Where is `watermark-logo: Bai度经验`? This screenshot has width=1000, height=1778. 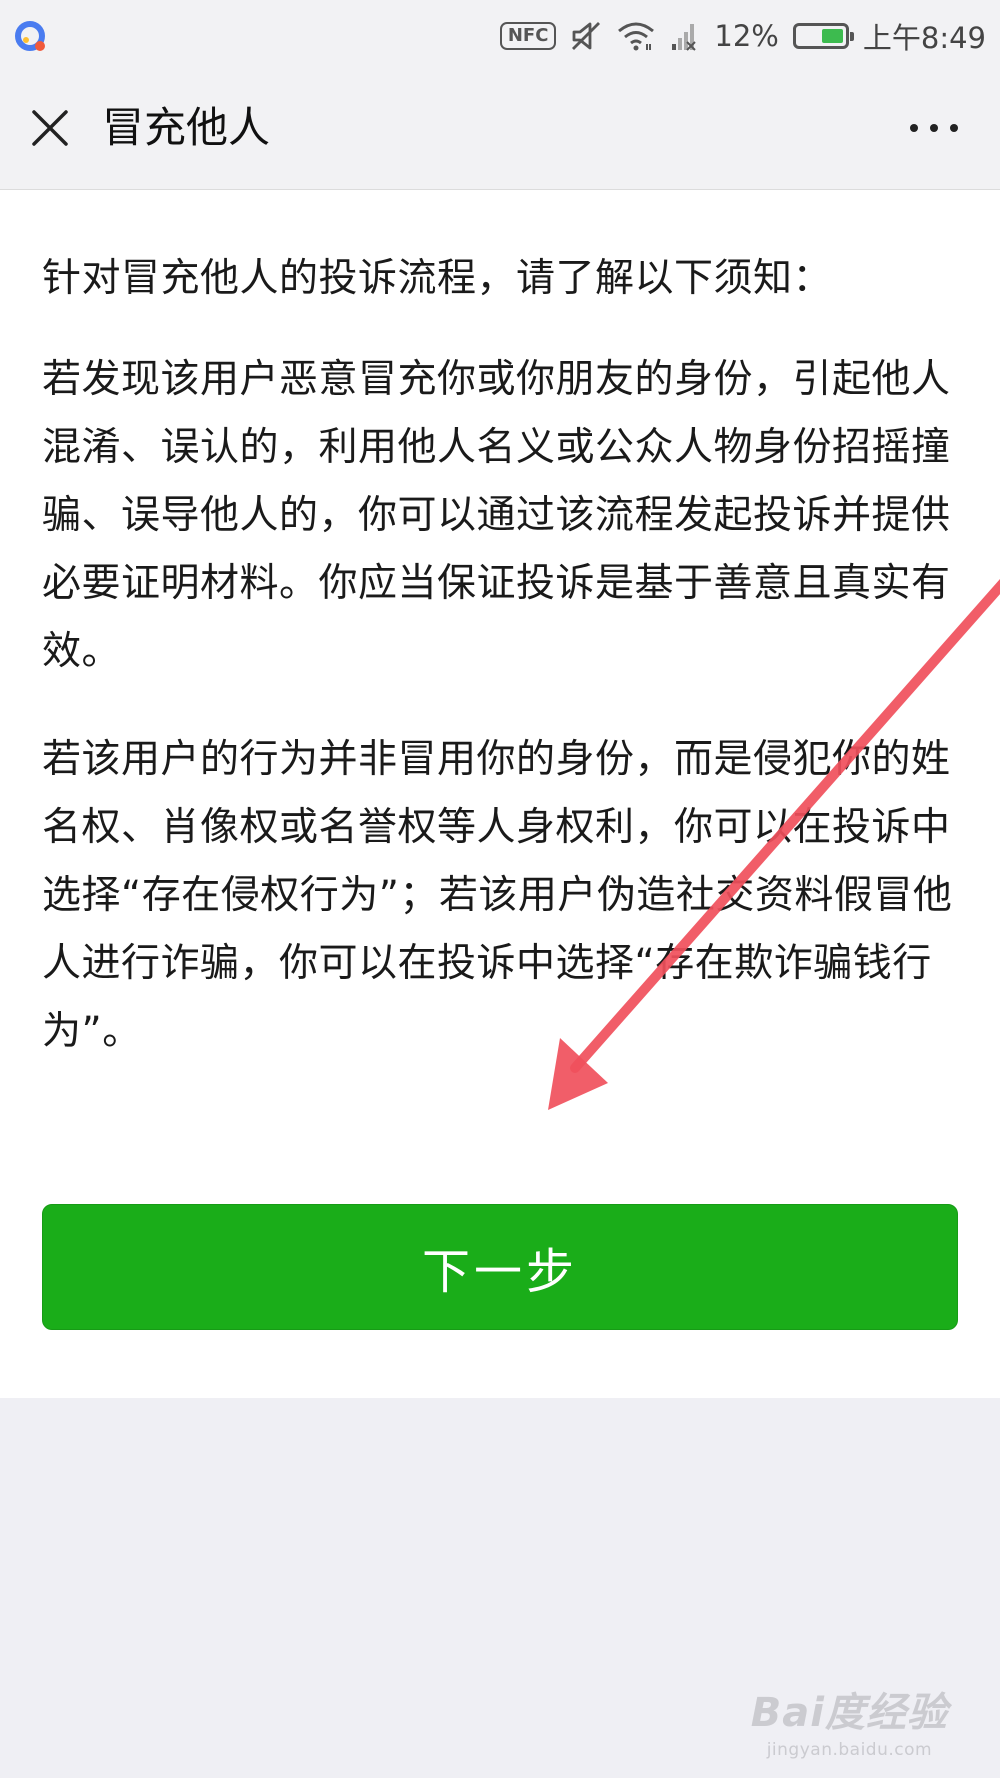 watermark-logo: Bai度经验 is located at coordinates (849, 1713).